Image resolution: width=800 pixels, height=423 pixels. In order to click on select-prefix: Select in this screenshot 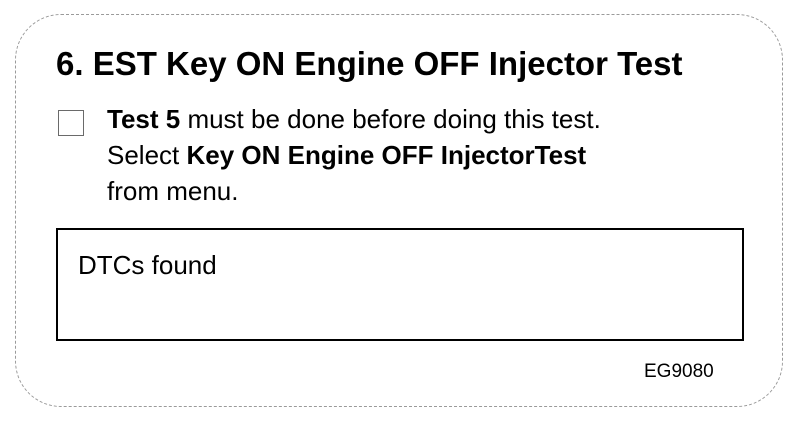, I will do `click(147, 155)`.